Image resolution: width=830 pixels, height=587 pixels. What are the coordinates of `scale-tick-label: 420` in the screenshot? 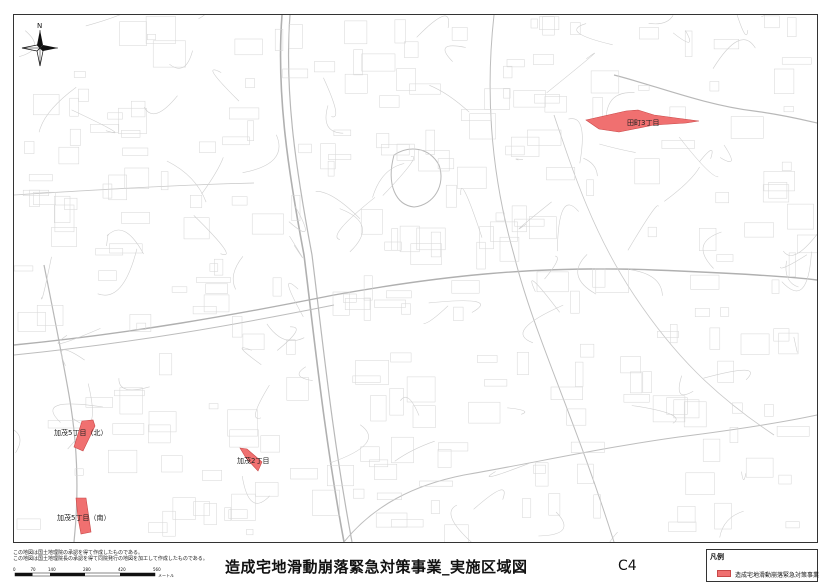 It's located at (122, 569).